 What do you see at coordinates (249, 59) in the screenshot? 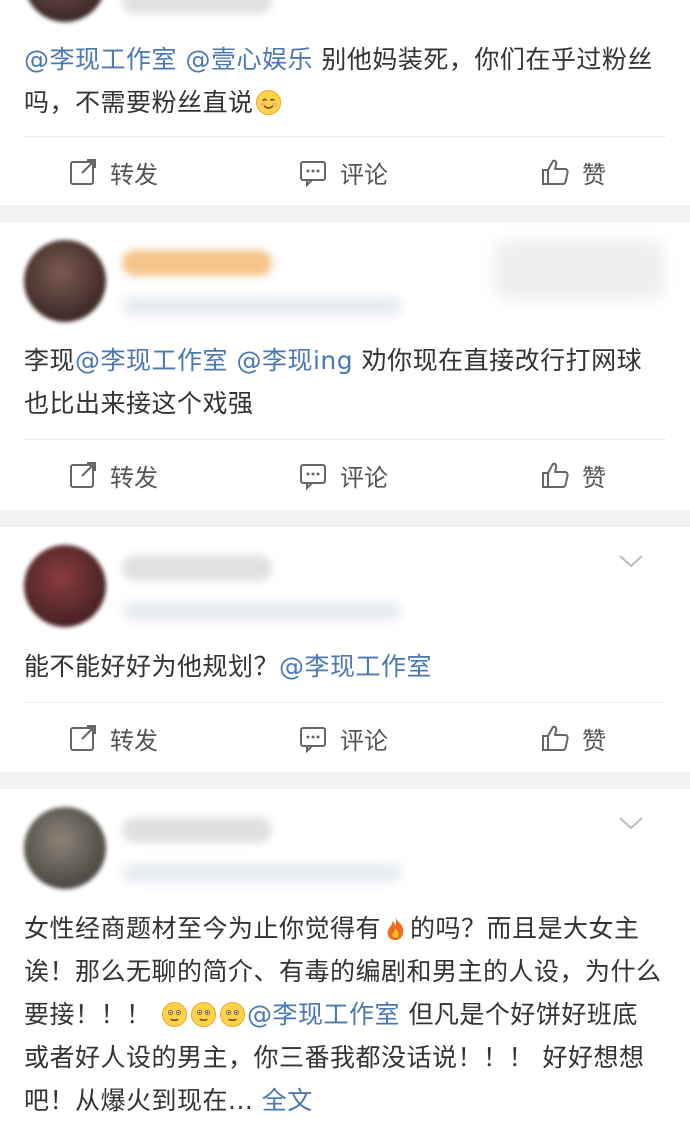
I see `mention-link: @壹心娱乐` at bounding box center [249, 59].